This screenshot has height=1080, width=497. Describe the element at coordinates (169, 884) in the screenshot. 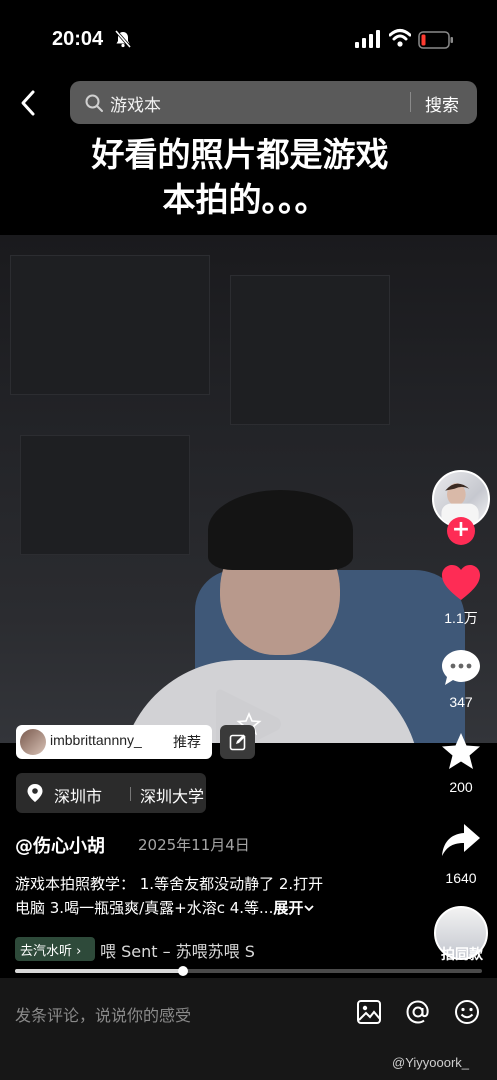

I see `description-line-1: 游戏本拍照教学： 1.等舍友都没动静了 2.打开` at that location.